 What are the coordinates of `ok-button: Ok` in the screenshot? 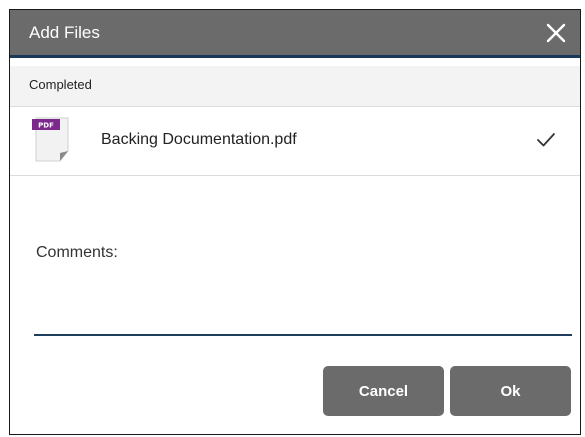 It's located at (510, 391).